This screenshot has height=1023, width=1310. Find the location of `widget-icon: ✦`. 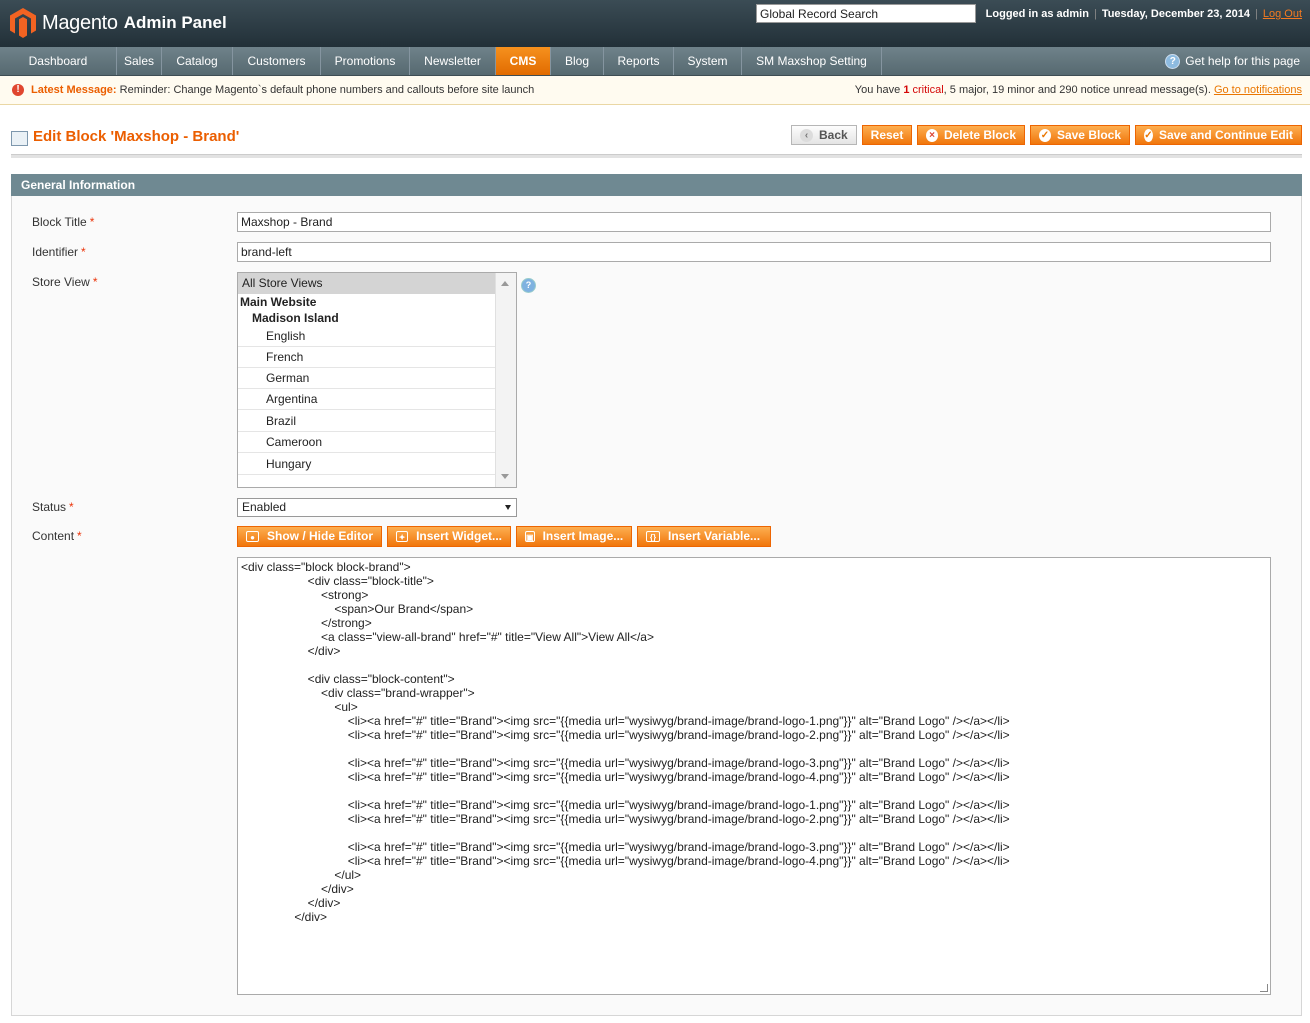

widget-icon: ✦ is located at coordinates (402, 536).